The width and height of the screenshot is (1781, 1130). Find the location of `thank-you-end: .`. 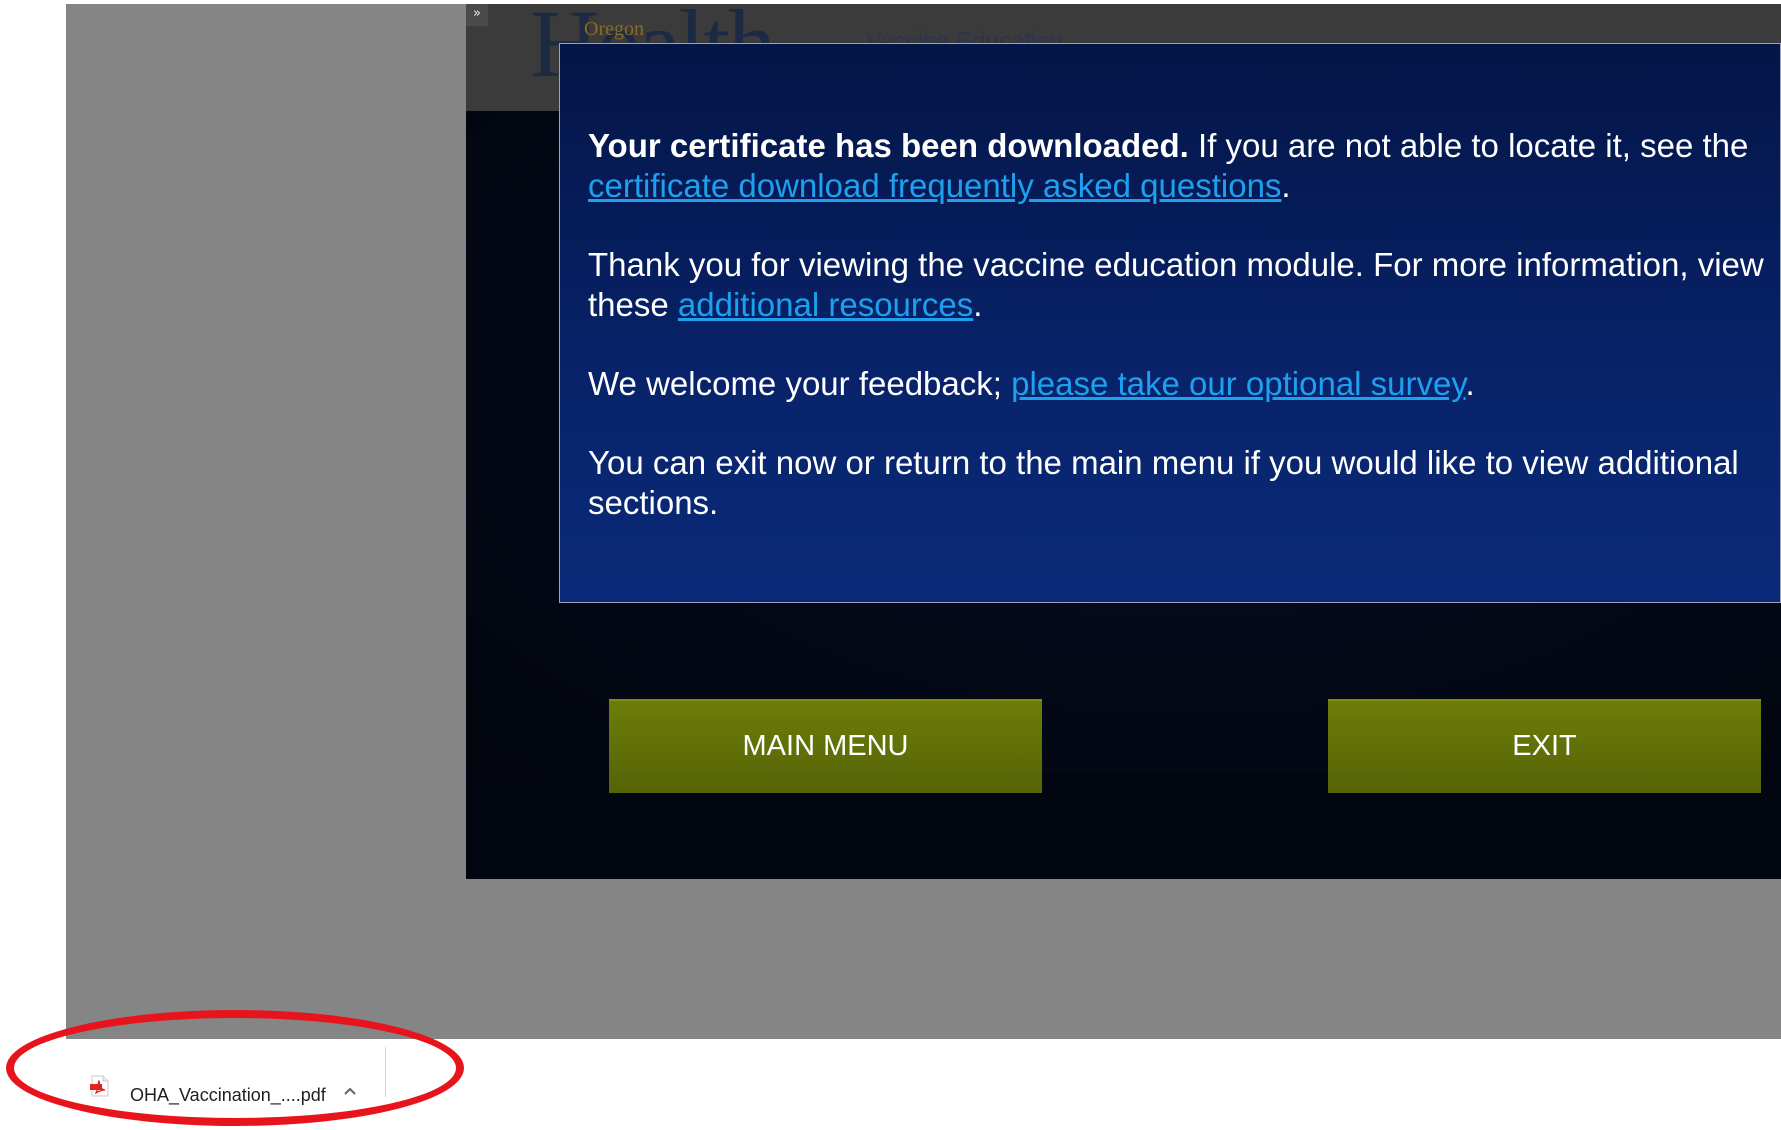

thank-you-end: . is located at coordinates (978, 304).